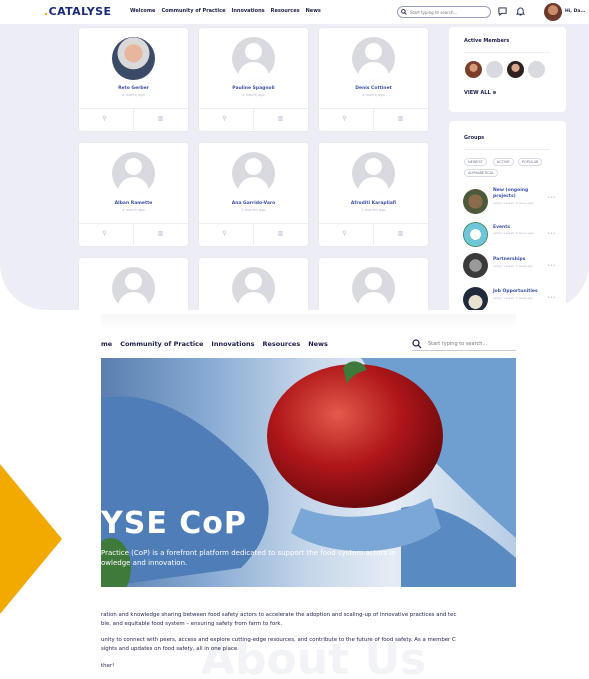 The height and width of the screenshot is (679, 589). I want to click on top-search-input, so click(450, 12).